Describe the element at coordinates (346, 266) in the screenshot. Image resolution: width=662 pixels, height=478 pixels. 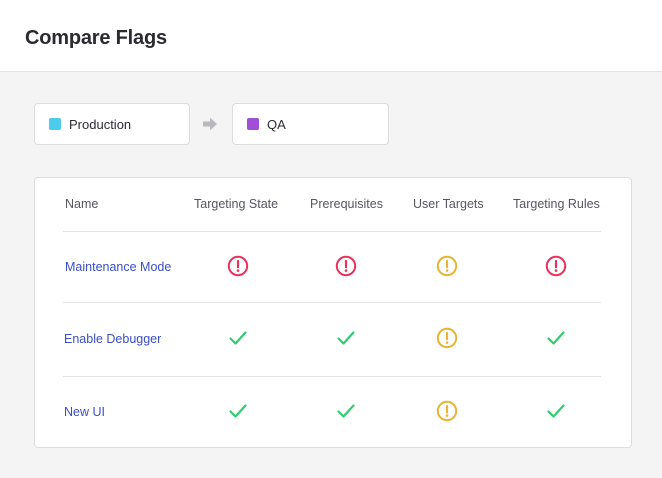
I see `error-alert-icon-prerequisites` at that location.